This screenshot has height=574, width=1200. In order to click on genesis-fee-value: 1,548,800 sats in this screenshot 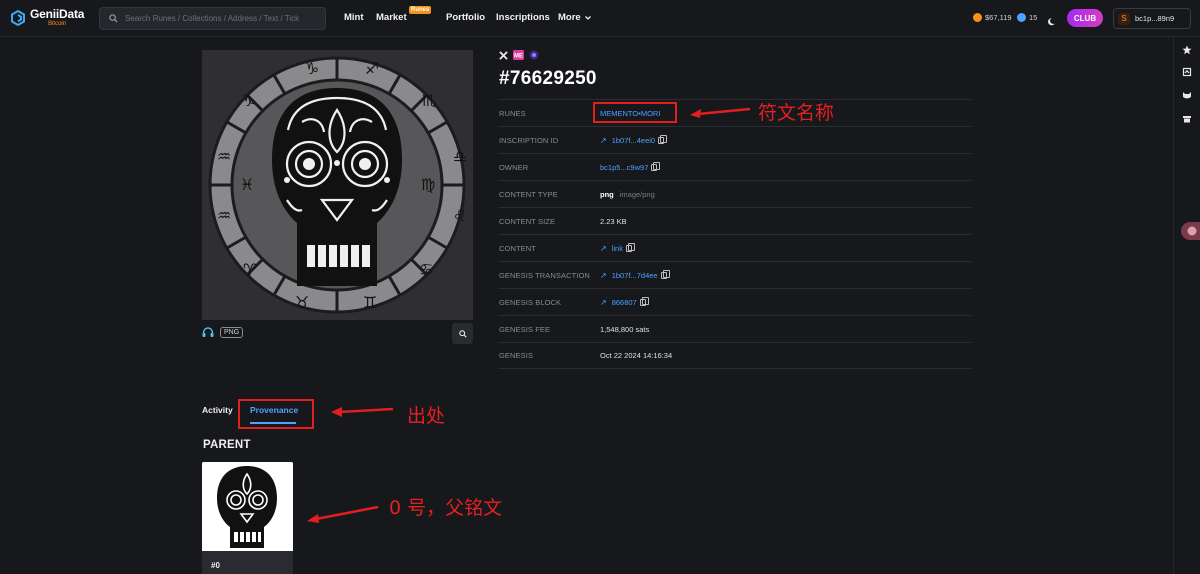, I will do `click(625, 329)`.